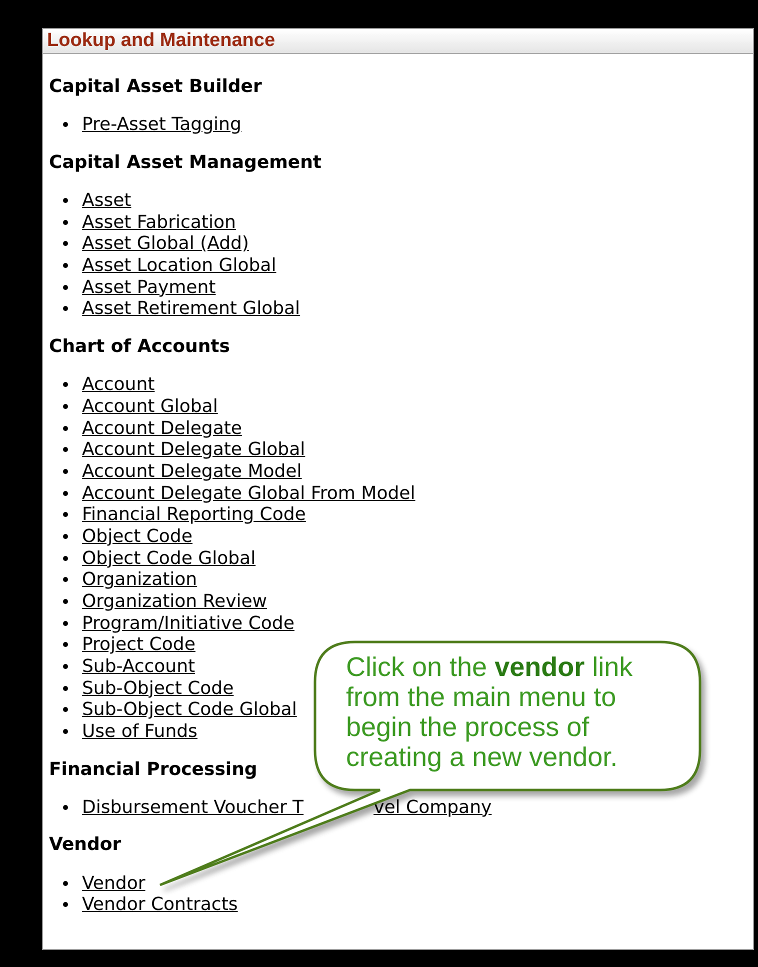 This screenshot has height=967, width=758. What do you see at coordinates (169, 558) in the screenshot?
I see `menu-link: Object Code Global` at bounding box center [169, 558].